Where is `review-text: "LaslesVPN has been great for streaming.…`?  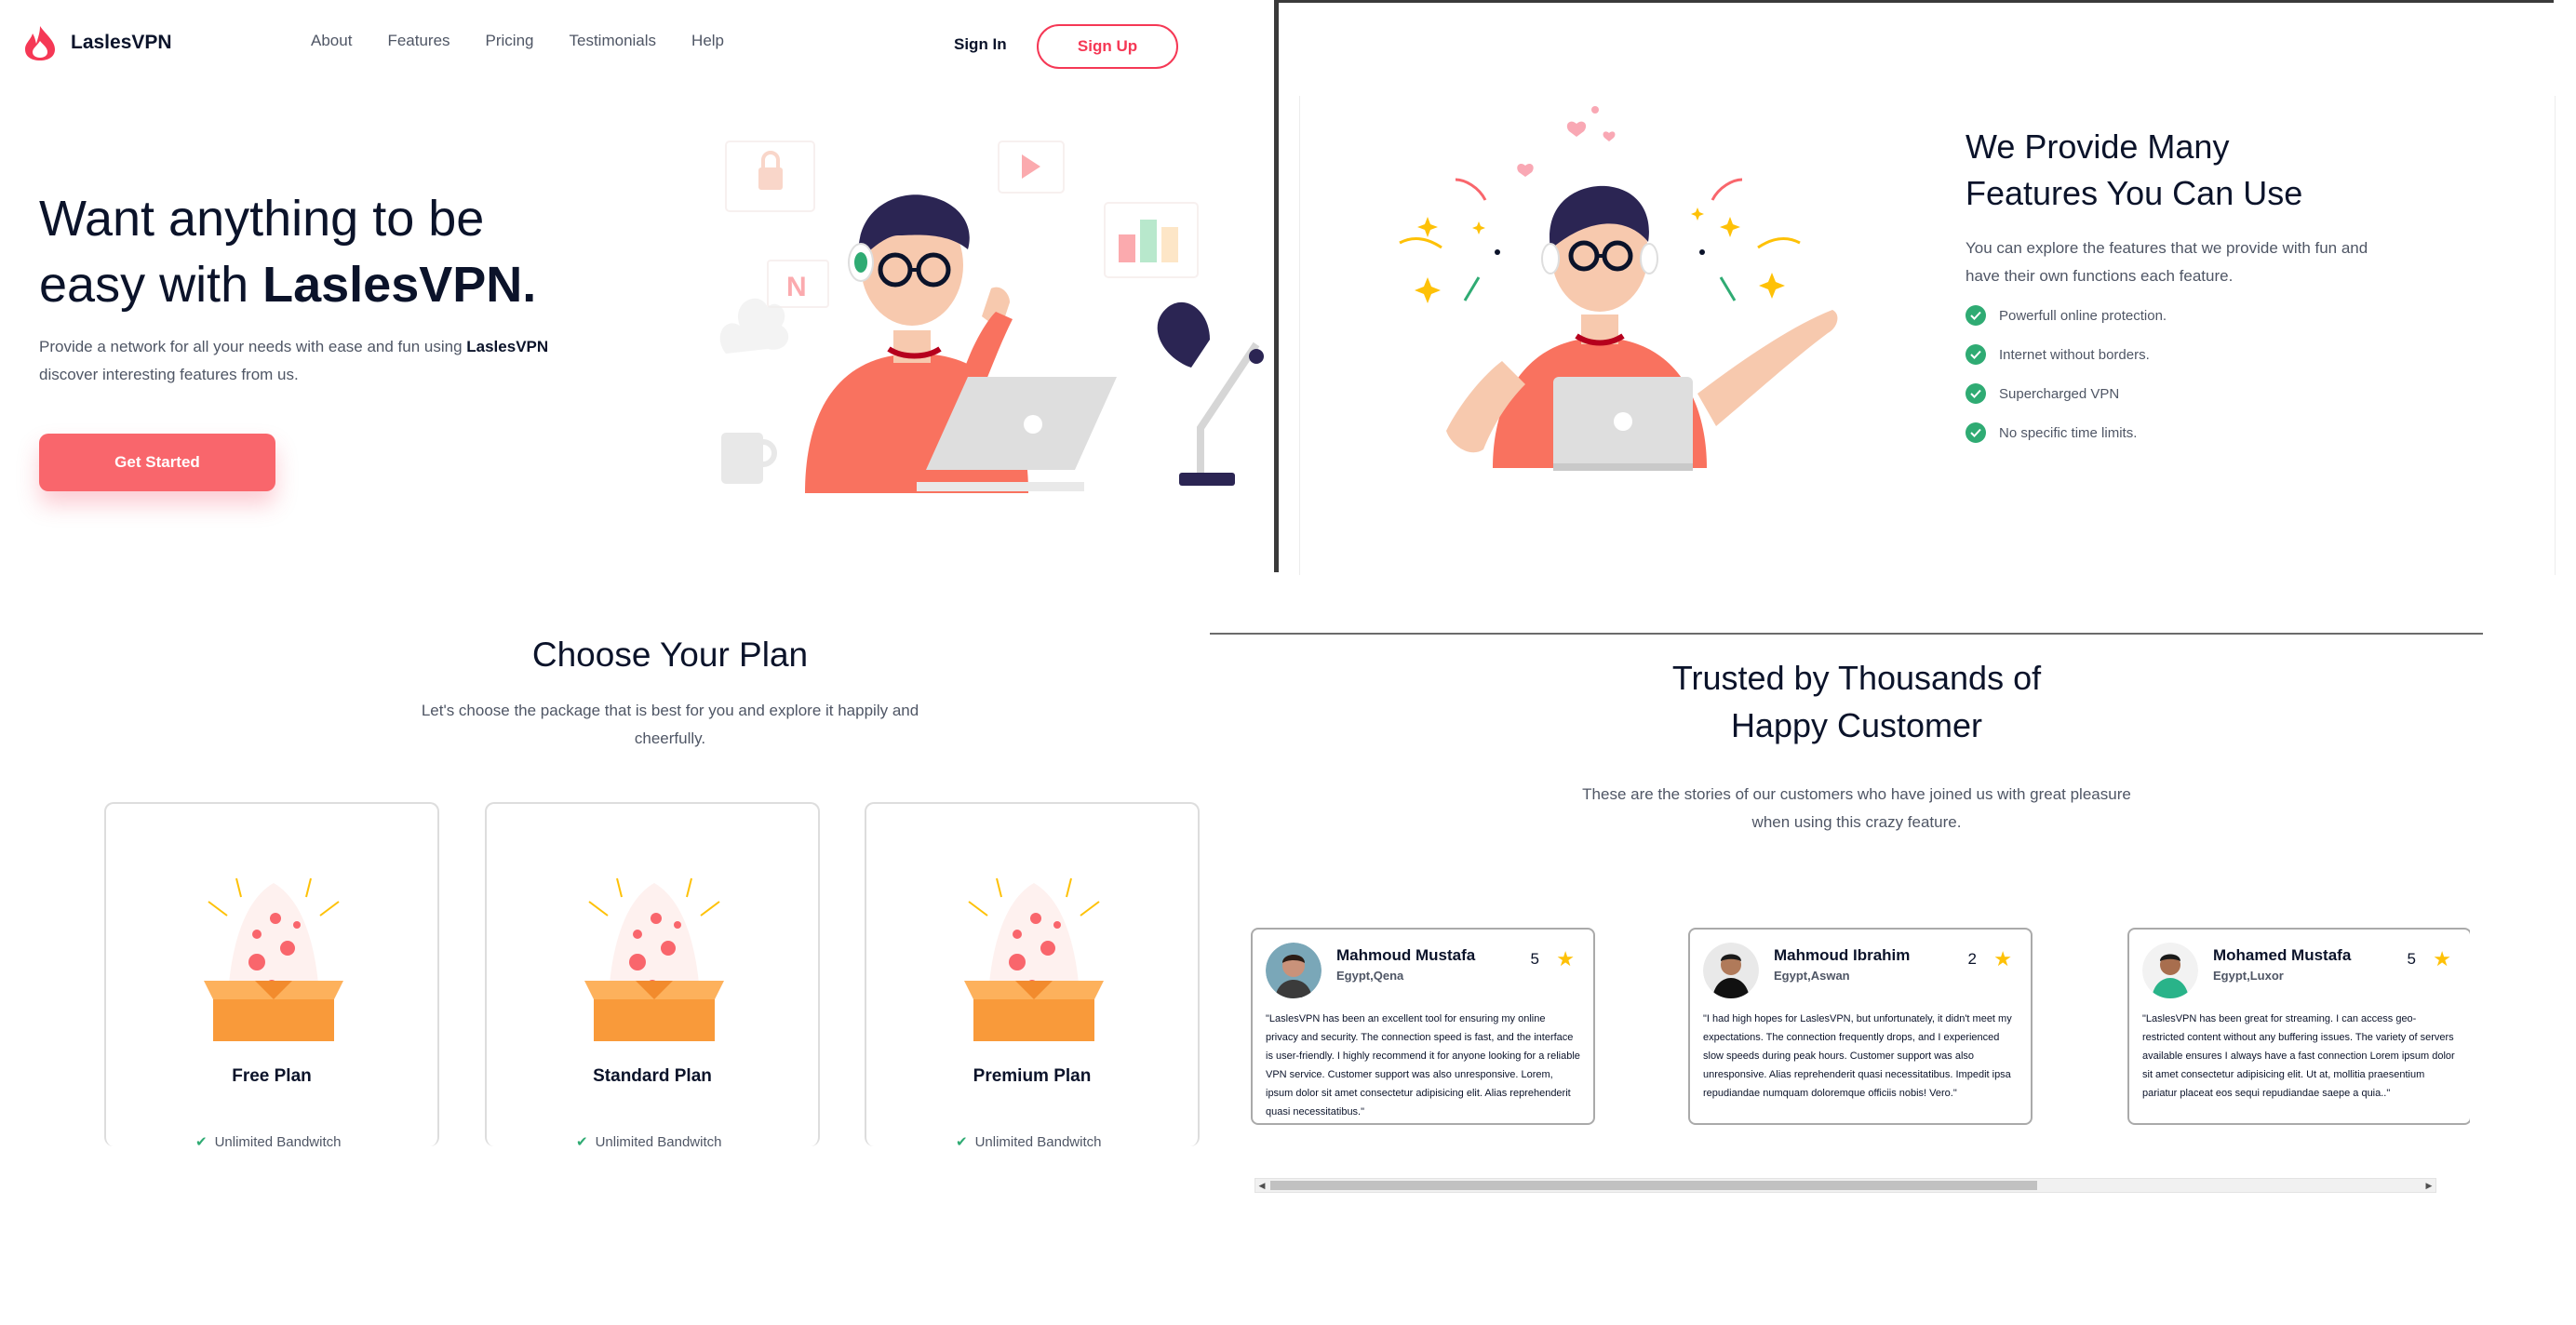
review-text: "LaslesVPN has been great for streaming.… is located at coordinates (2298, 1056).